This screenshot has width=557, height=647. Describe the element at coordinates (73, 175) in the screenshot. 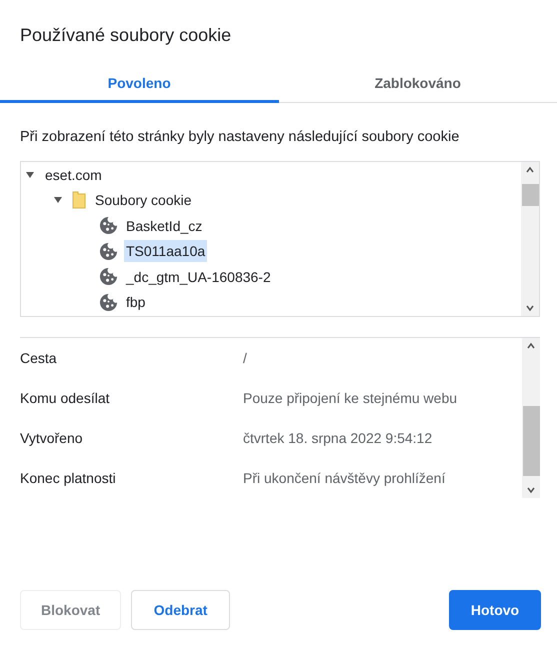

I see `site-item: eset.com` at that location.